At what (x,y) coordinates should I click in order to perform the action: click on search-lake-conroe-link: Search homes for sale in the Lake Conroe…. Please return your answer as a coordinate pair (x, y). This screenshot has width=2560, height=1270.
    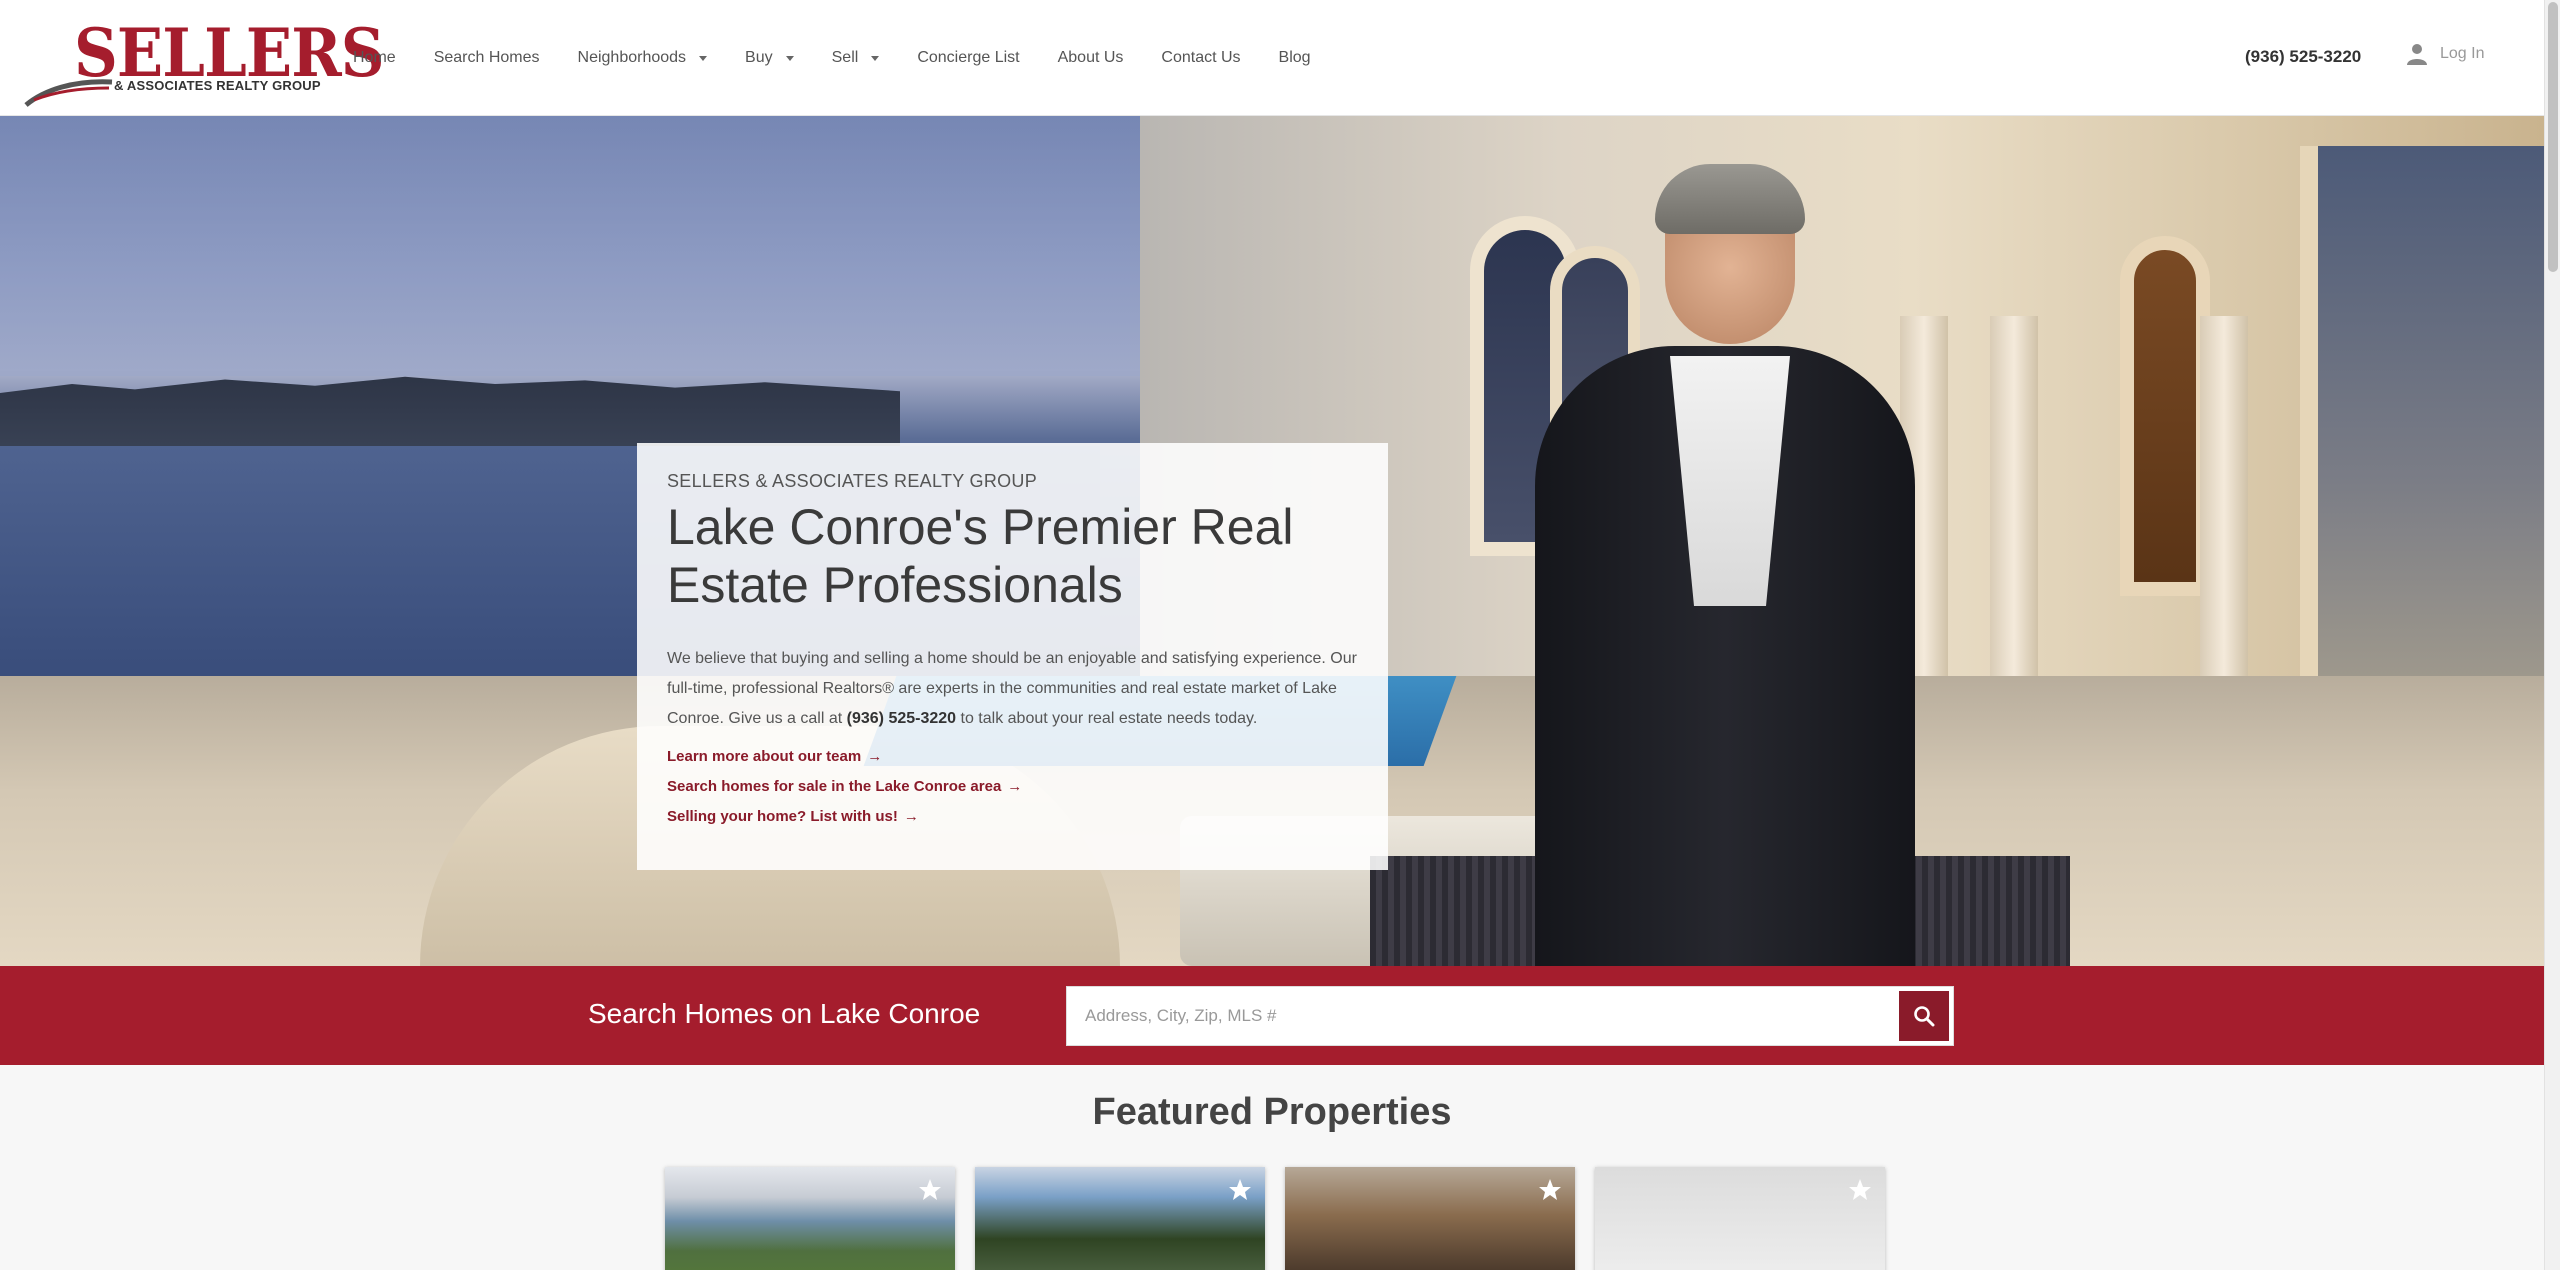
    Looking at the image, I should click on (1012, 787).